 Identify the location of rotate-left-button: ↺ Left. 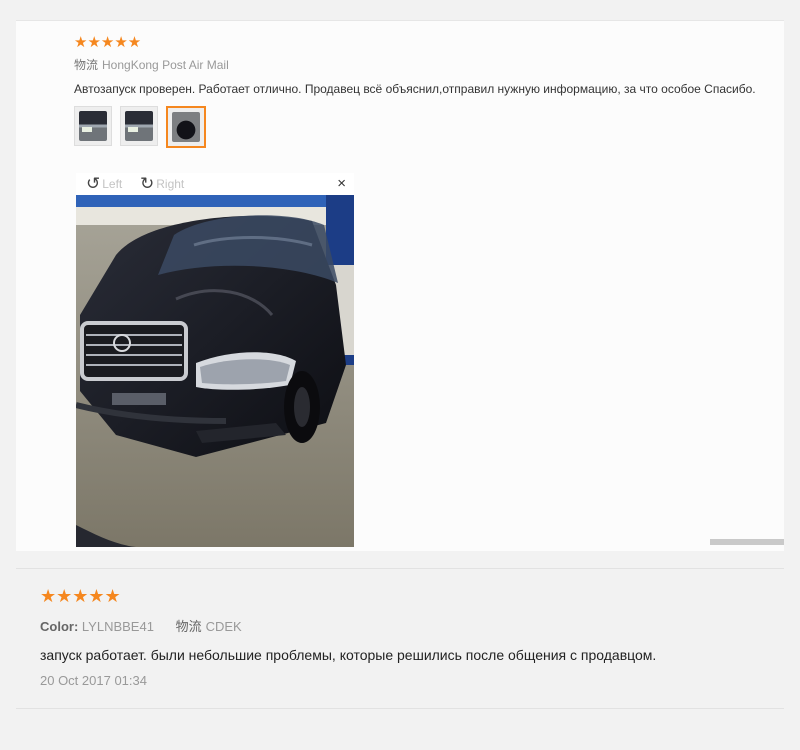
(104, 183).